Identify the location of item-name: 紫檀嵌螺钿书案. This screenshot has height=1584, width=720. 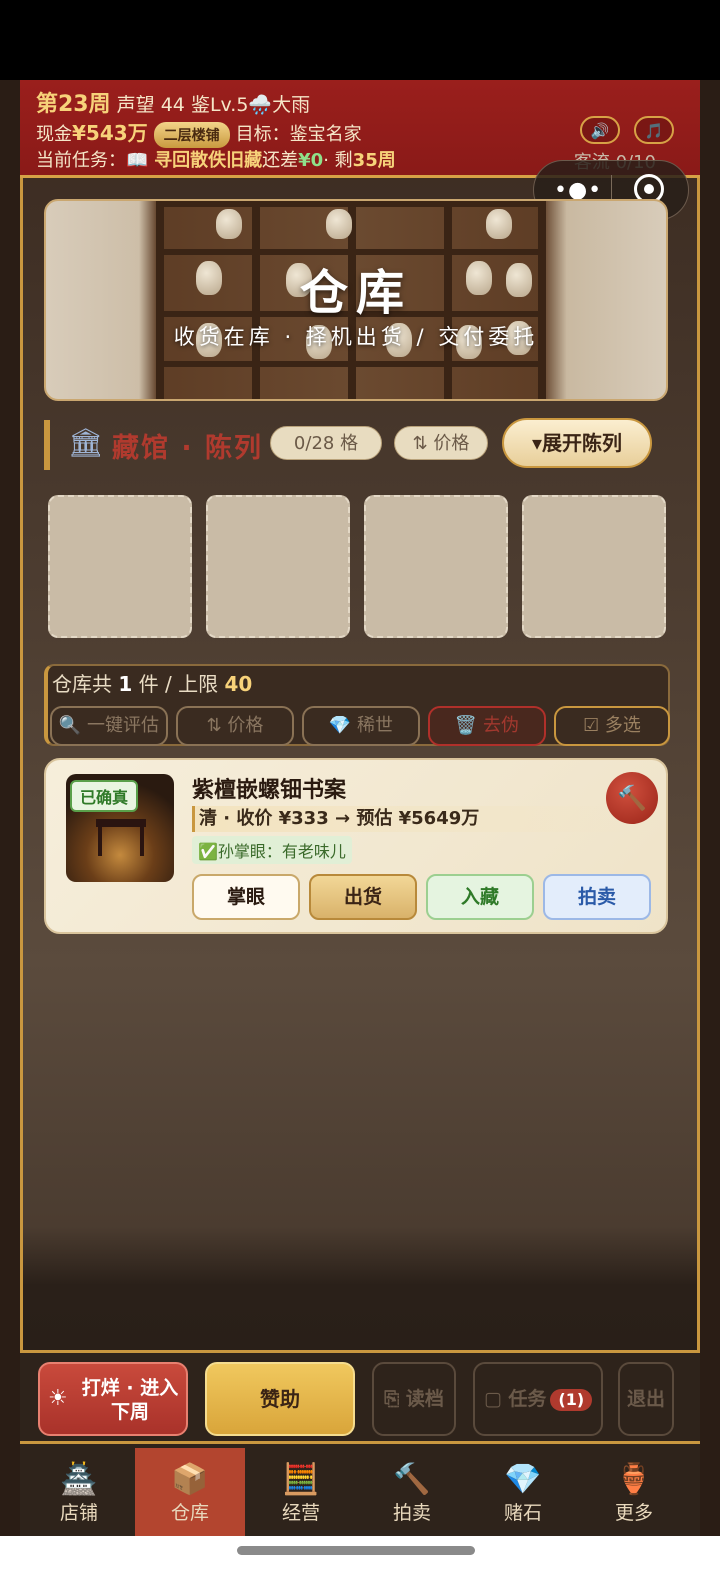
(269, 790).